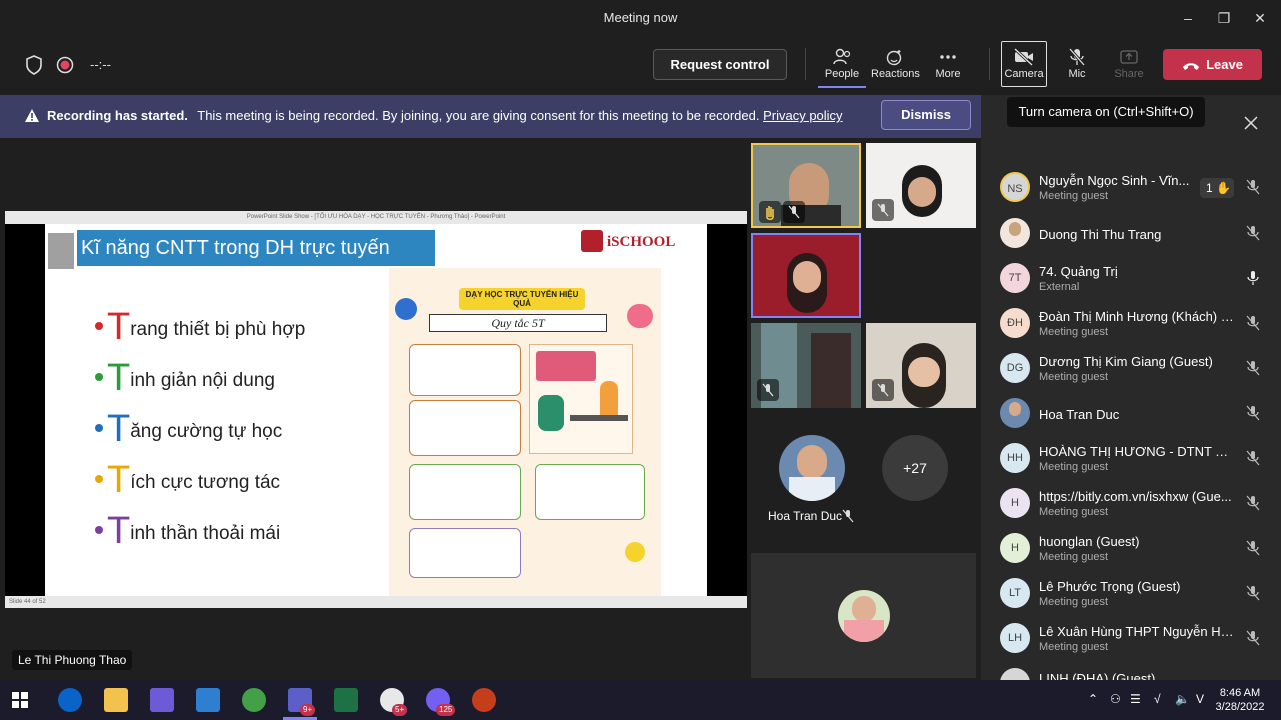  Describe the element at coordinates (1129, 65) in the screenshot. I see `share-button: Share` at that location.